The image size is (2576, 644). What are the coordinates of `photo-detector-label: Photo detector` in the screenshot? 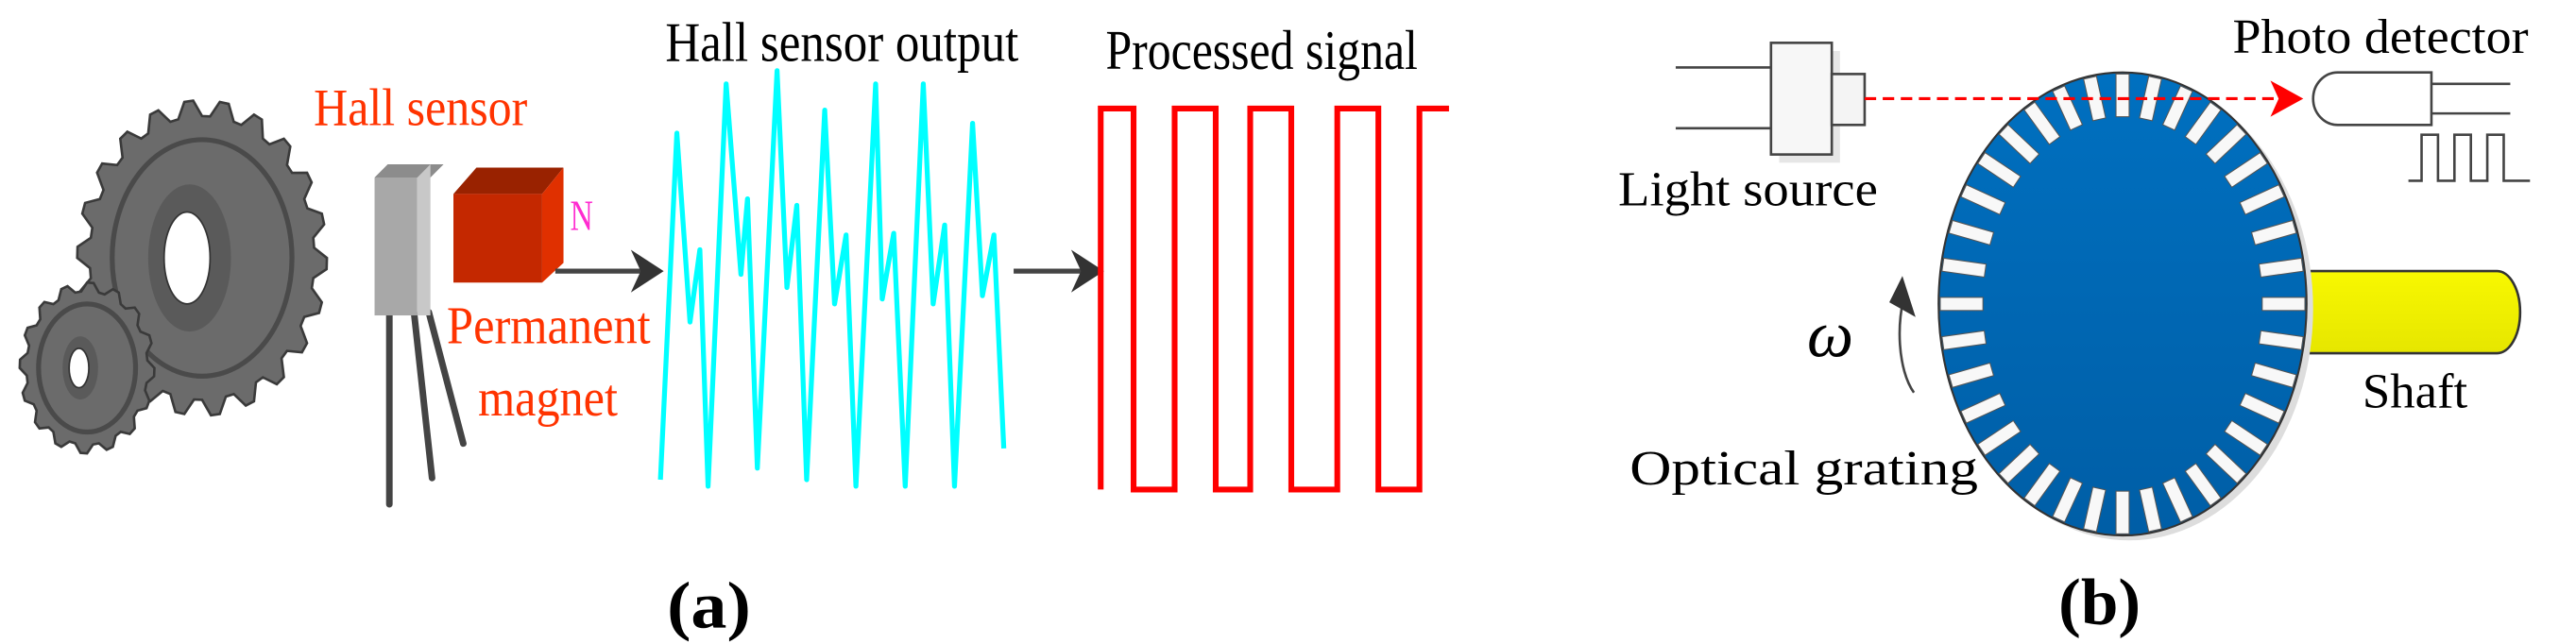 It's located at (2381, 37).